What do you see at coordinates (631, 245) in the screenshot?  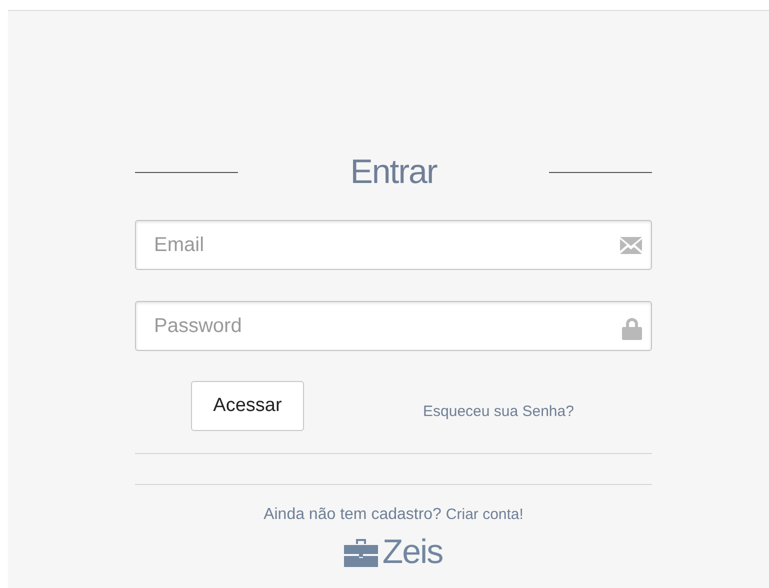 I see `envelope-icon` at bounding box center [631, 245].